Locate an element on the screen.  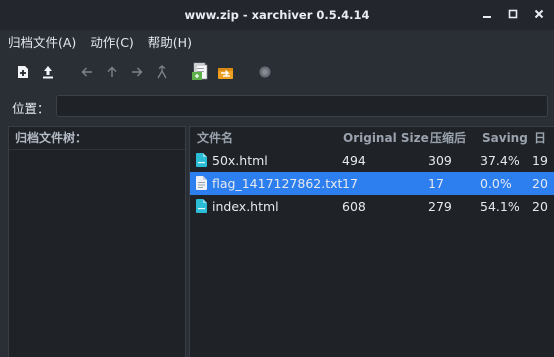
title-bar: www.zip - xarchiver 0.5.4.14 is located at coordinates (277, 15).